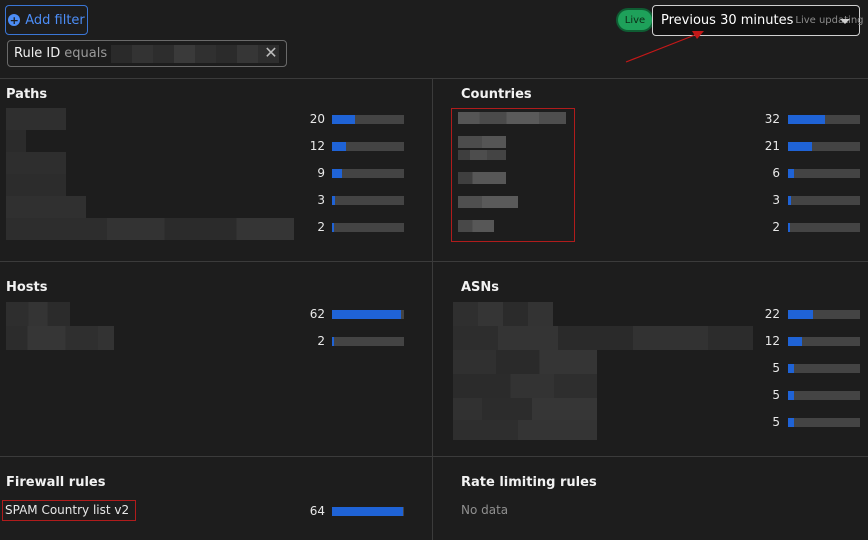 Image resolution: width=868 pixels, height=540 pixels. I want to click on panel-title: ASNs, so click(480, 287).